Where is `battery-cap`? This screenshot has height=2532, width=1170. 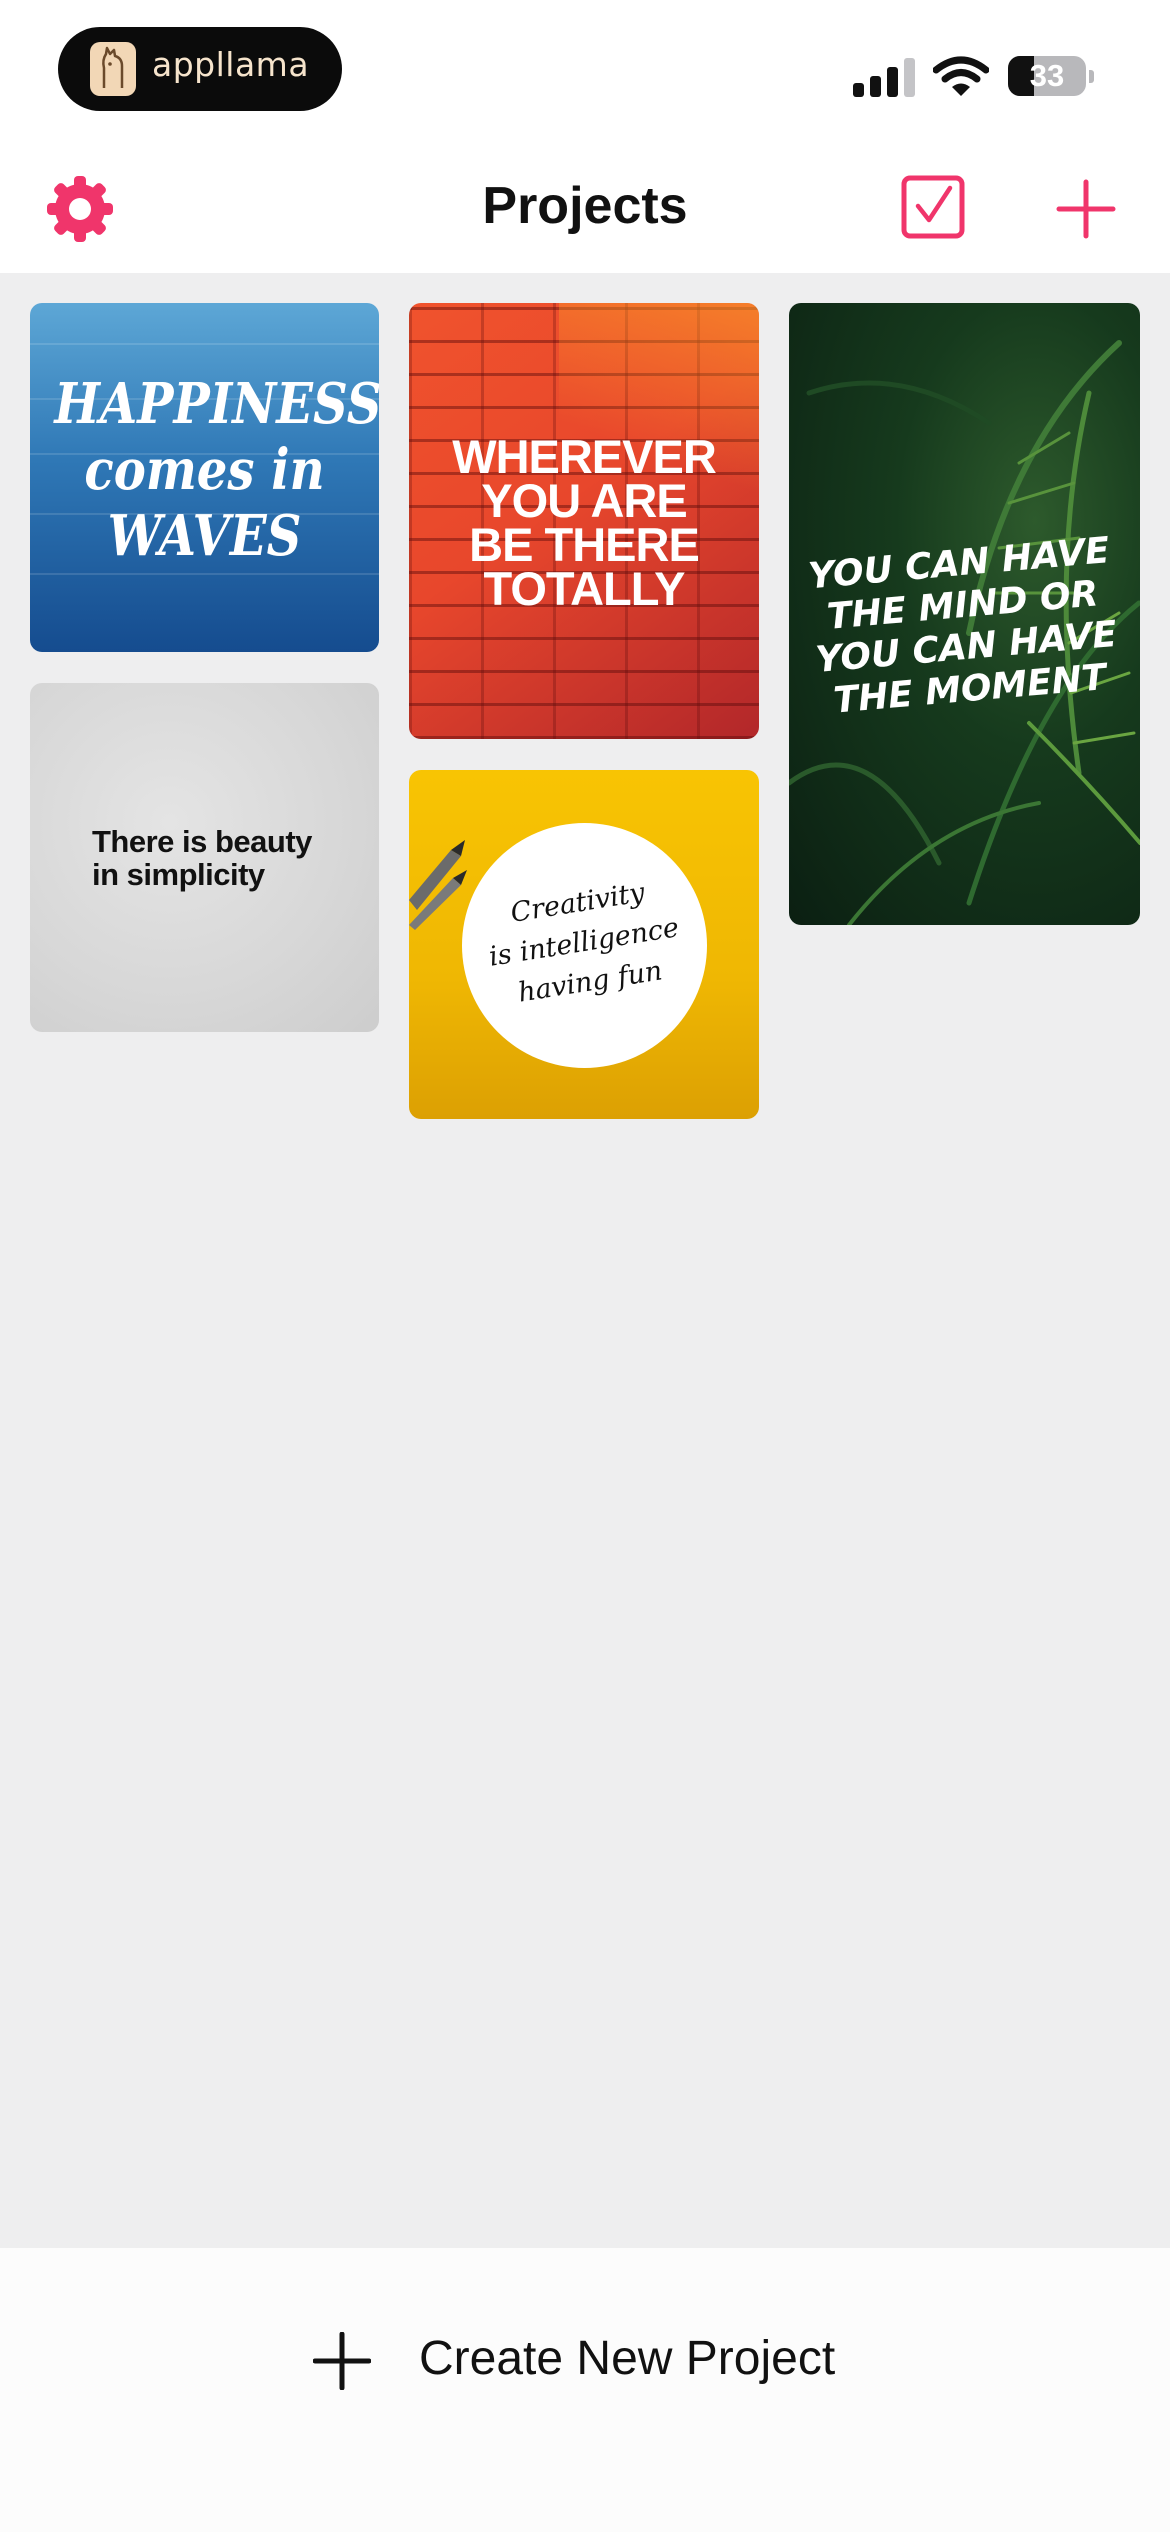
battery-cap is located at coordinates (1091, 76).